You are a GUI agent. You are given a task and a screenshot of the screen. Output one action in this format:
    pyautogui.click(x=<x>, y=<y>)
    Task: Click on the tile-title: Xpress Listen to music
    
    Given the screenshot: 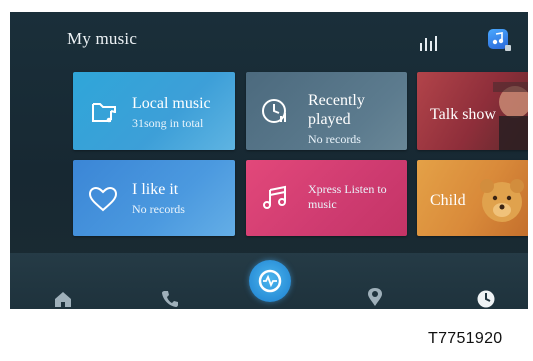 What is the action you would take?
    pyautogui.click(x=347, y=196)
    